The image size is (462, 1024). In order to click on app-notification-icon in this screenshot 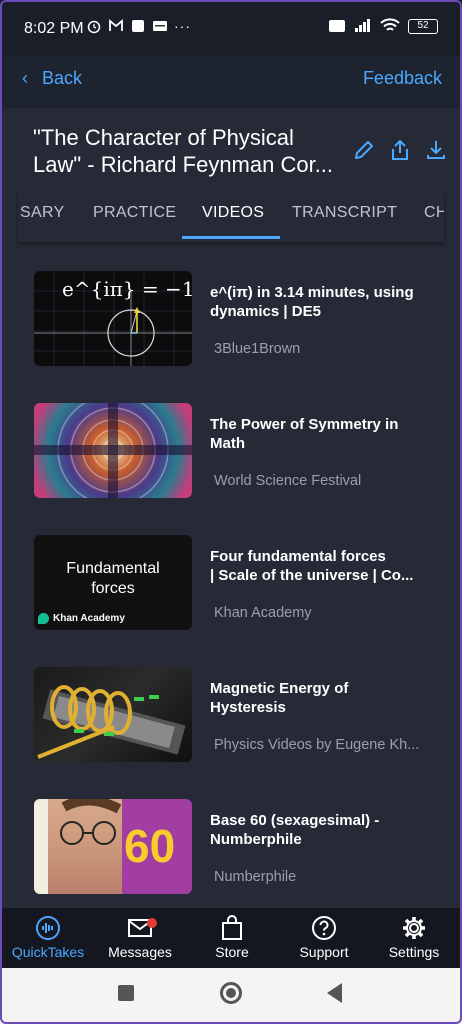, I will do `click(138, 26)`.